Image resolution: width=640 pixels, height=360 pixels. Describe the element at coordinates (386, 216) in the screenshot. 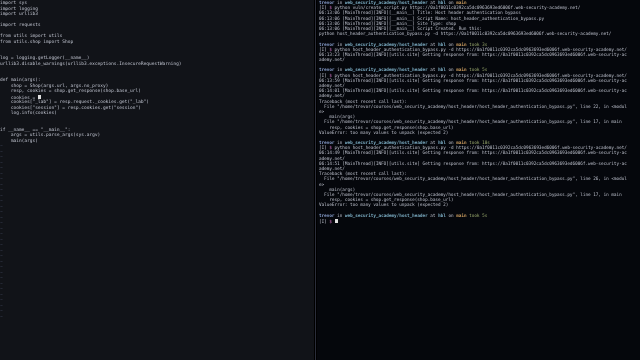

I see `prompt-dir: web_security_academy/host_header` at that location.